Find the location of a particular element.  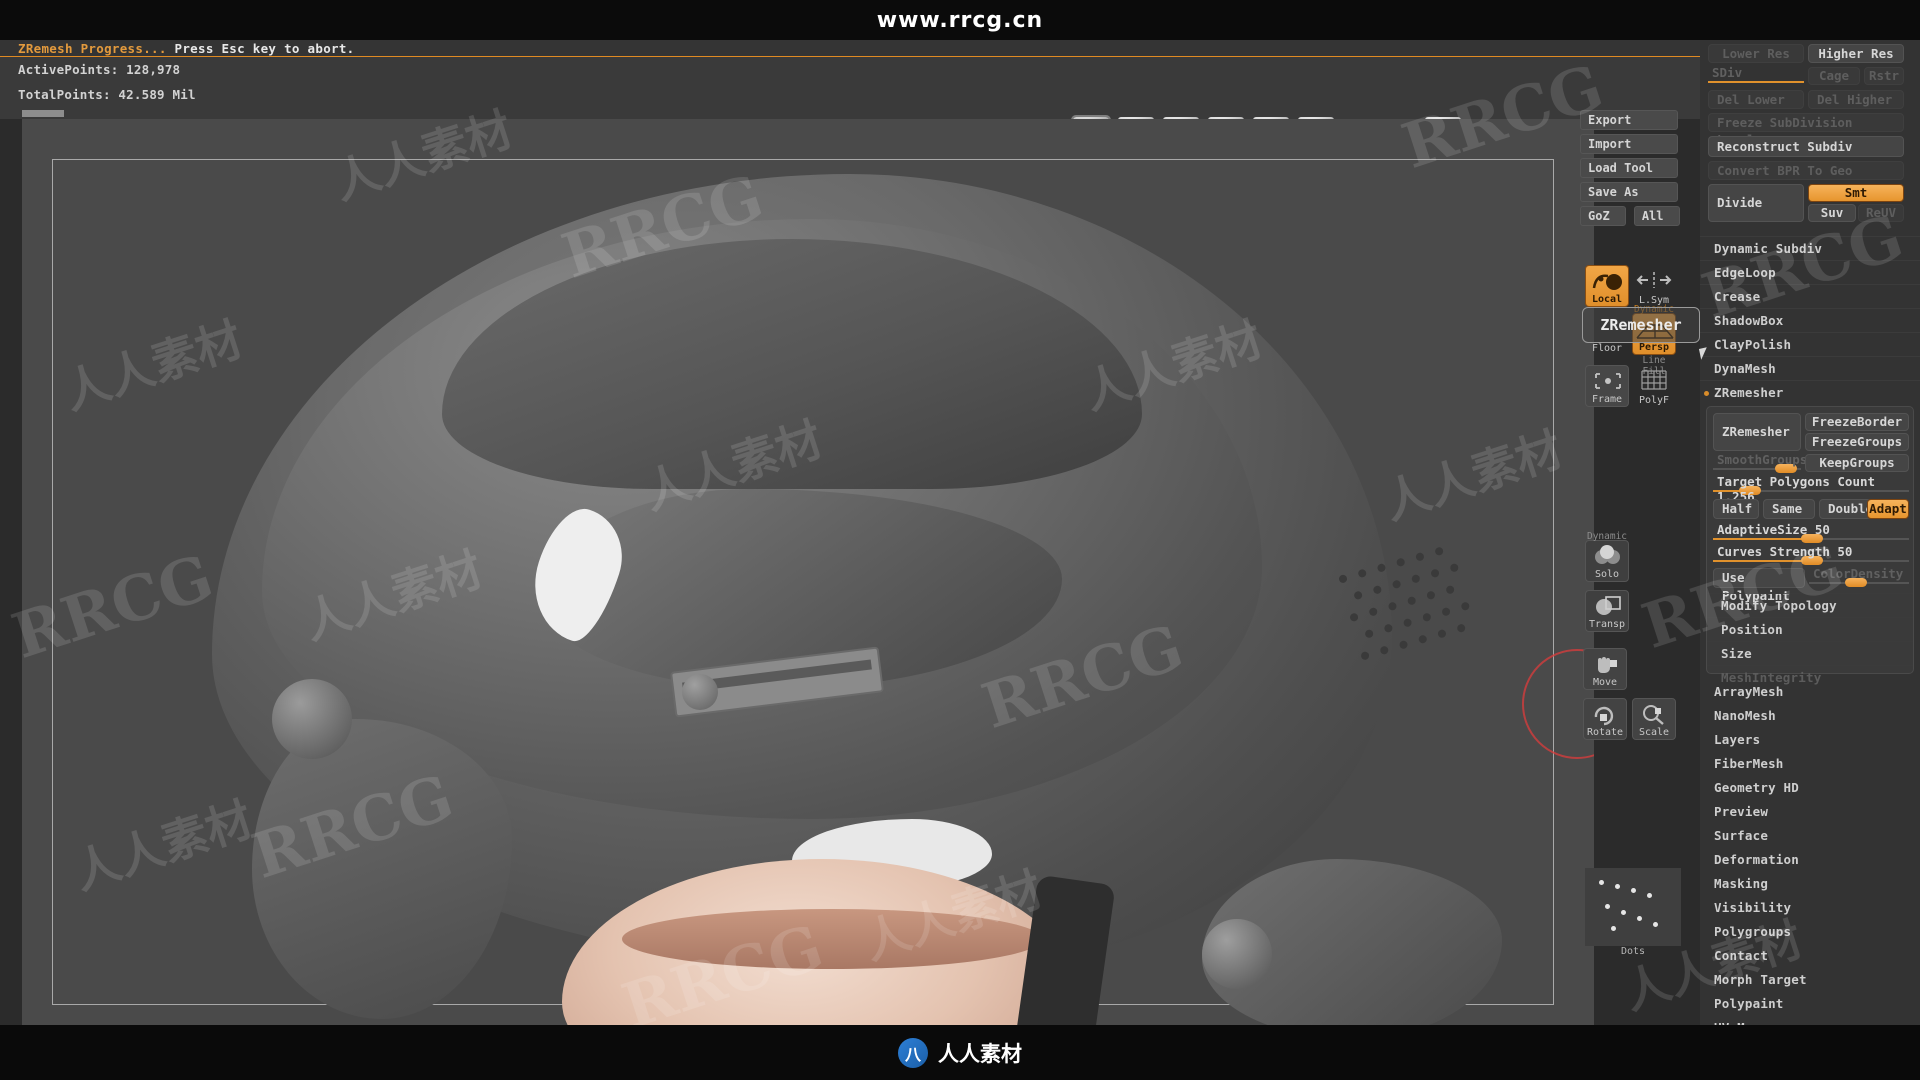

panel-item-visibility: Visibility is located at coordinates (1810, 908).